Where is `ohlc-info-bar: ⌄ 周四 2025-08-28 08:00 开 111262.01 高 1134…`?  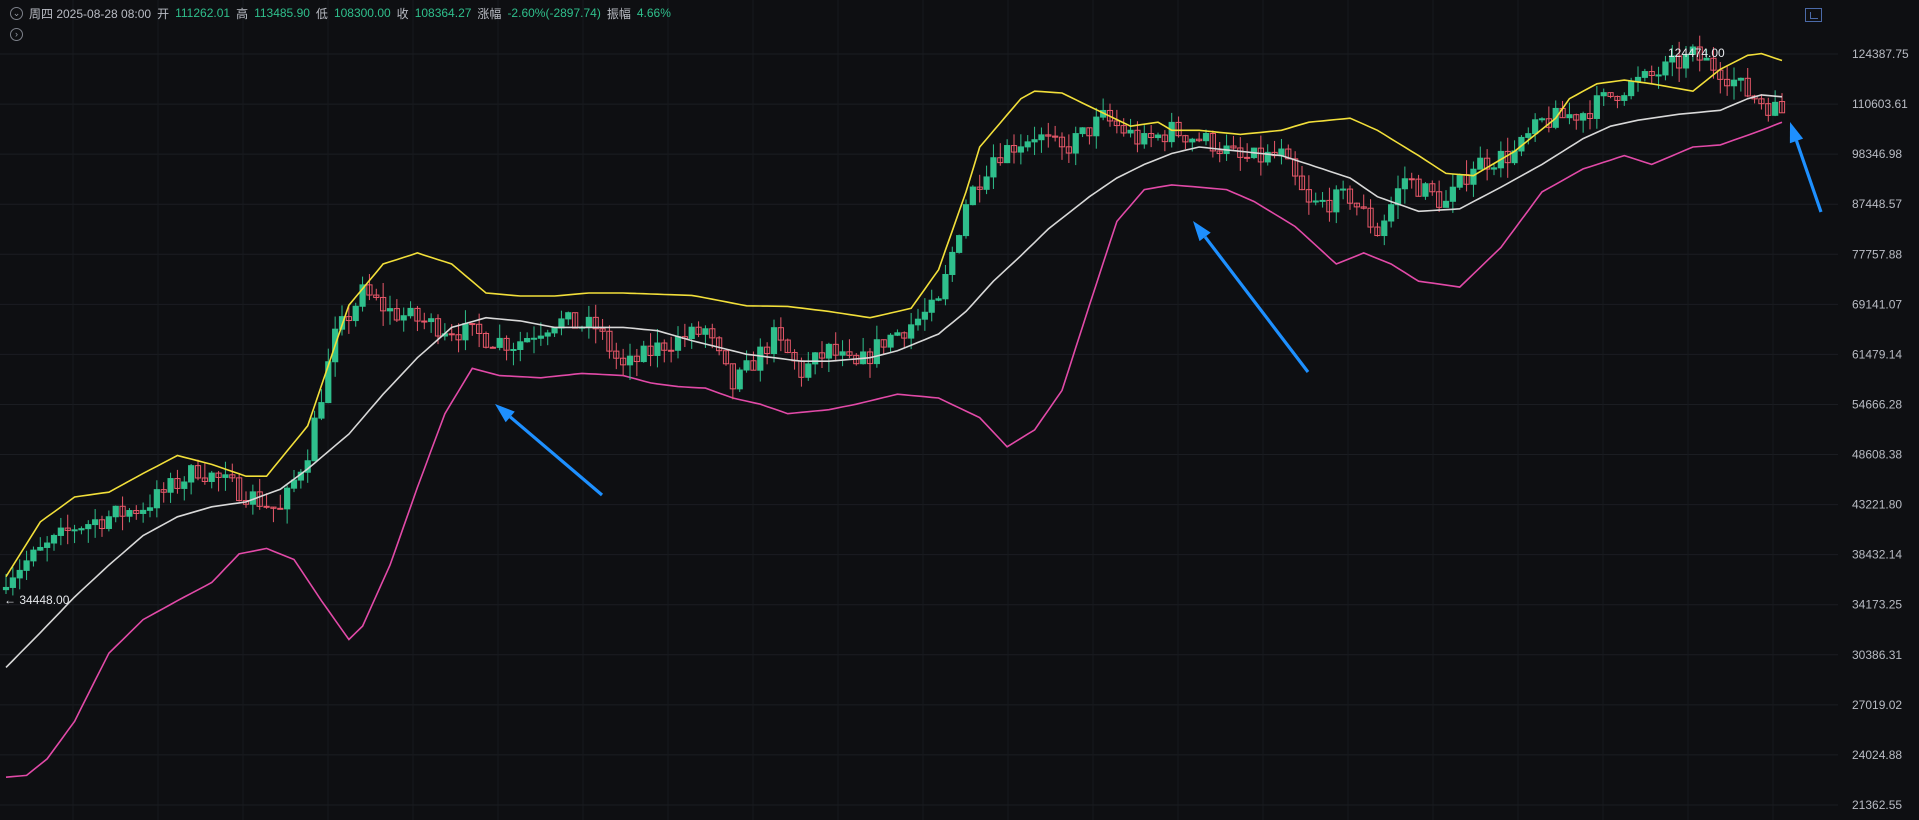 ohlc-info-bar: ⌄ 周四 2025-08-28 08:00 开 111262.01 高 1134… is located at coordinates (340, 13).